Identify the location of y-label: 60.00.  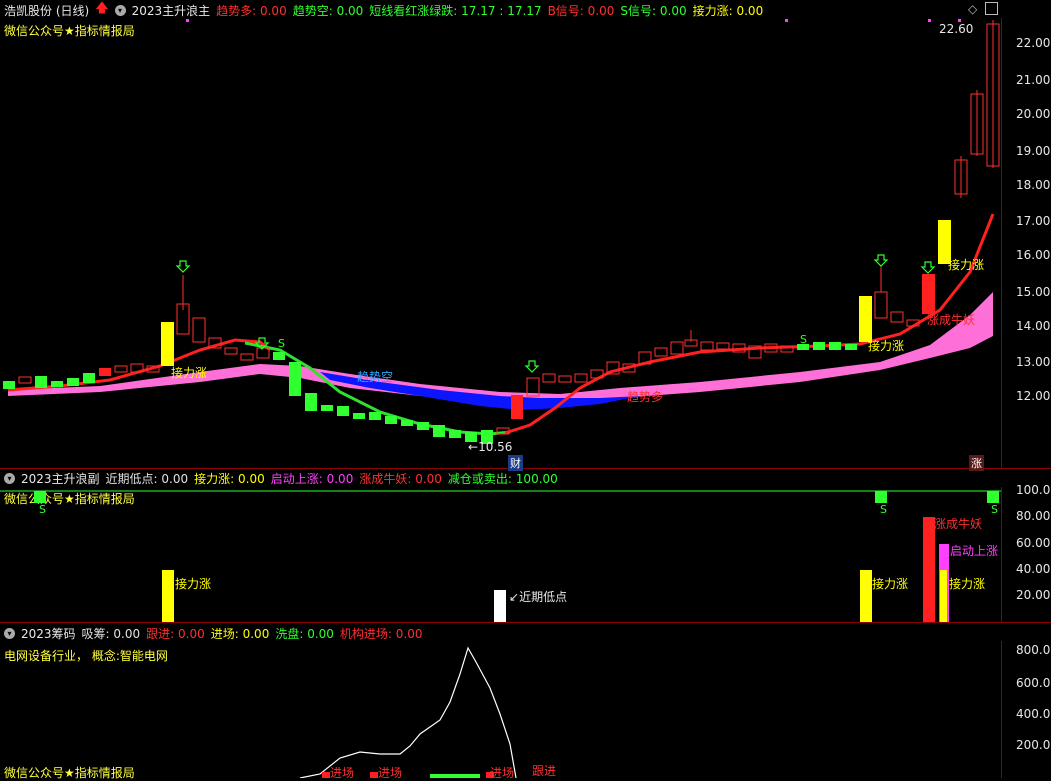
(1033, 543).